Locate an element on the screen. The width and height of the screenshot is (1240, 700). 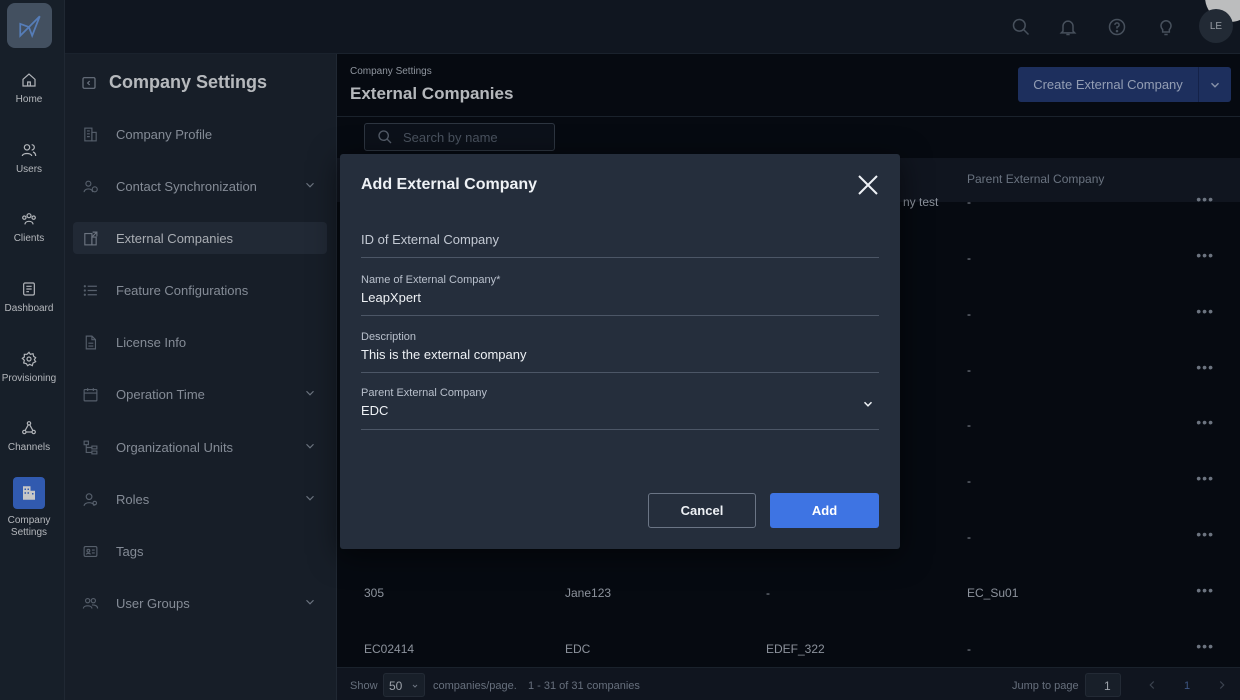
description-label: Description is located at coordinates (389, 337).